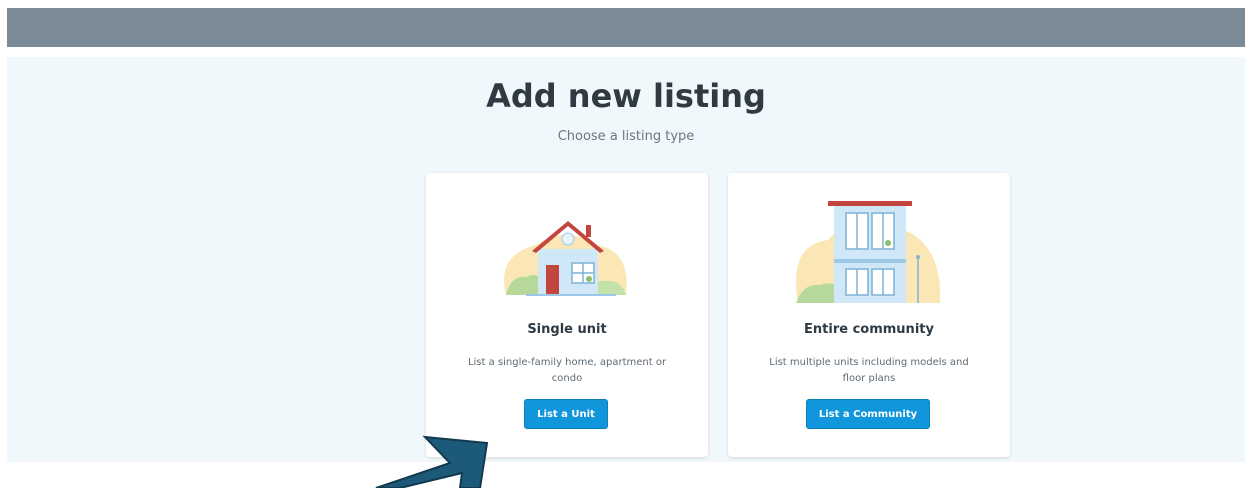 This screenshot has width=1245, height=488. I want to click on apartment-building-illustration-icon, so click(868, 252).